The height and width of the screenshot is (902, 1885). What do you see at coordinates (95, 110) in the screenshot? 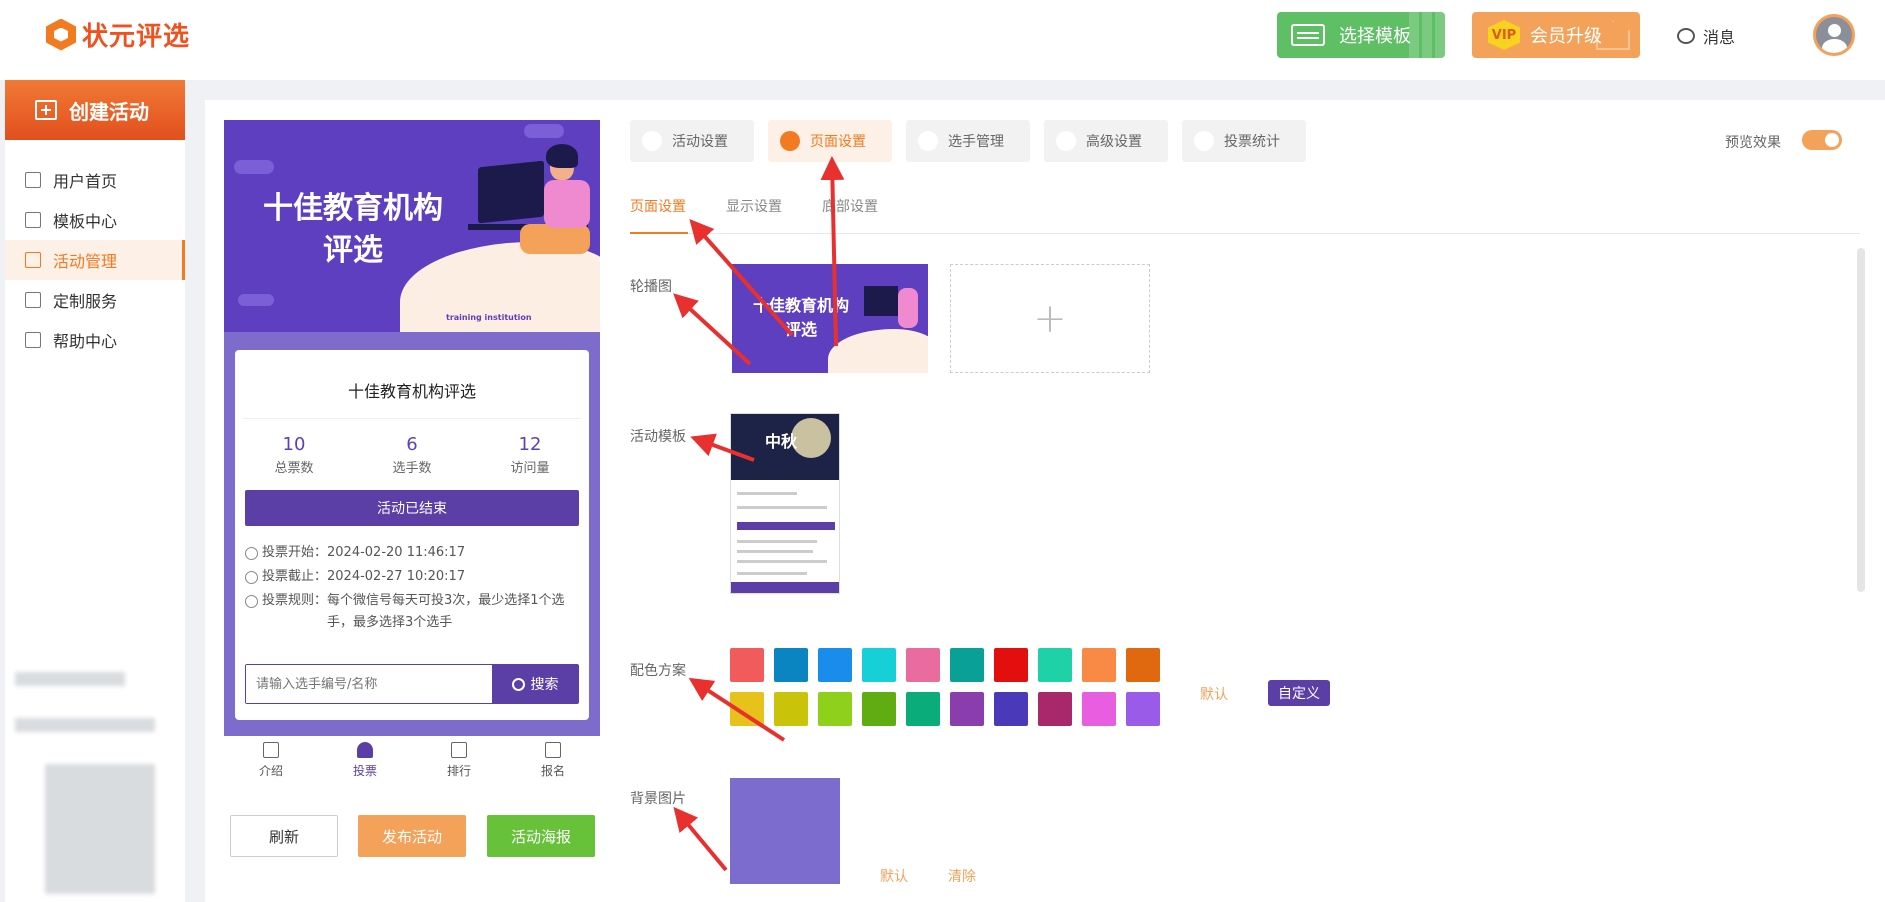
I see `create-activity-button: 创建活动` at bounding box center [95, 110].